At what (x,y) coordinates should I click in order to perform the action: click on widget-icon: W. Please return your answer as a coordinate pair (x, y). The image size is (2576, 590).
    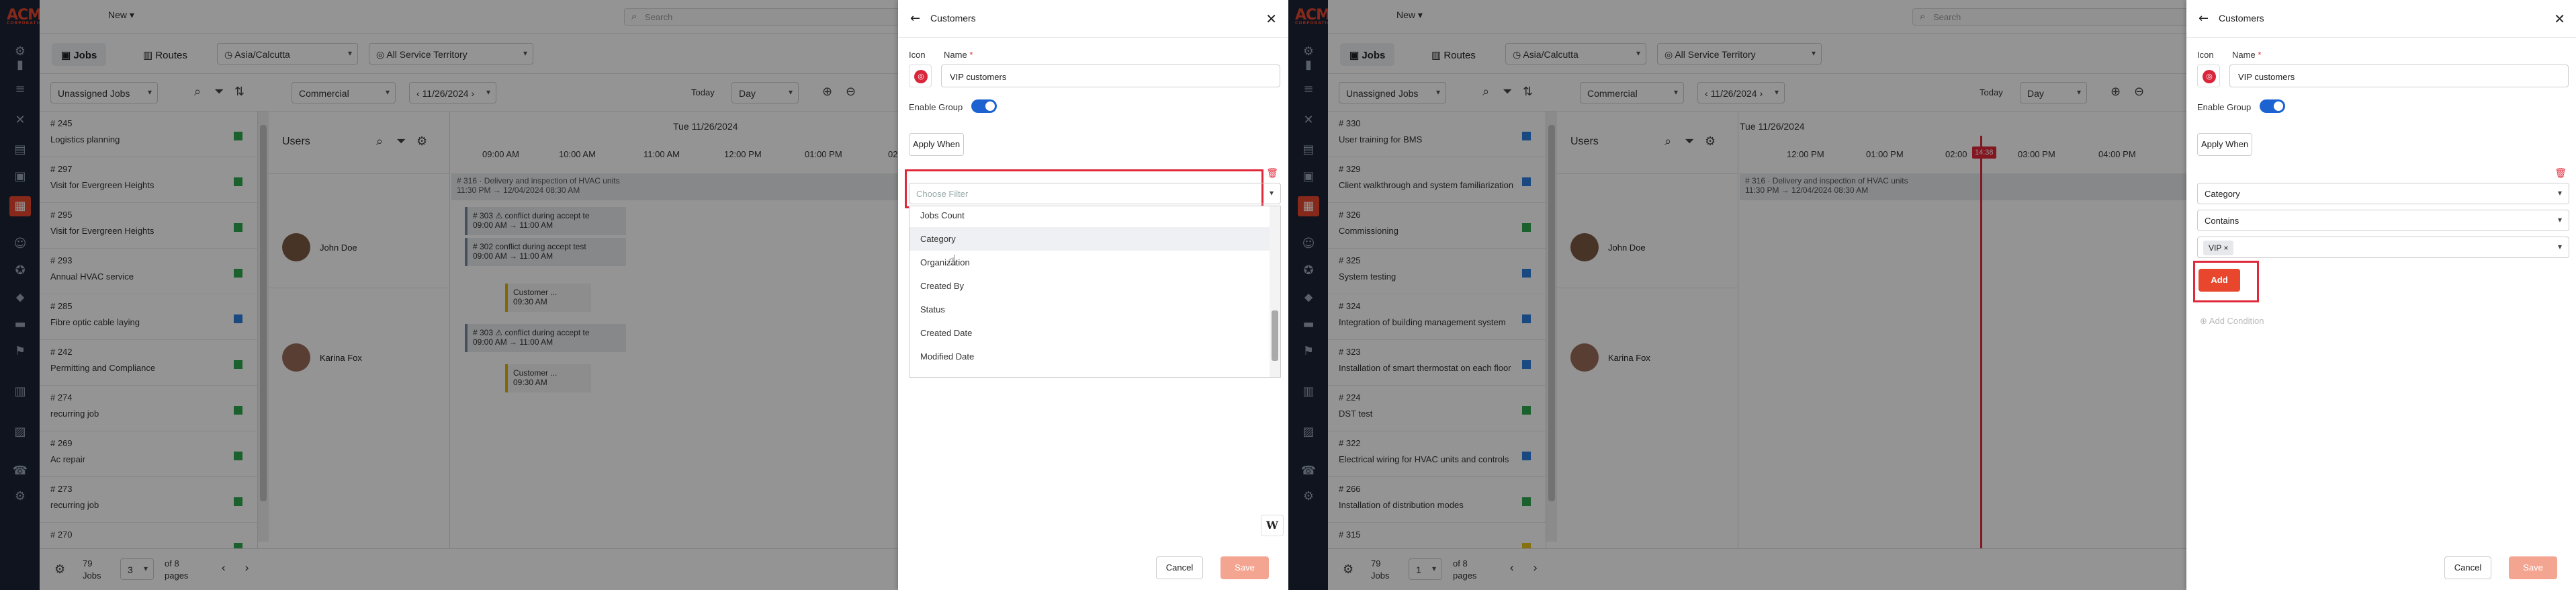
    Looking at the image, I should click on (1273, 525).